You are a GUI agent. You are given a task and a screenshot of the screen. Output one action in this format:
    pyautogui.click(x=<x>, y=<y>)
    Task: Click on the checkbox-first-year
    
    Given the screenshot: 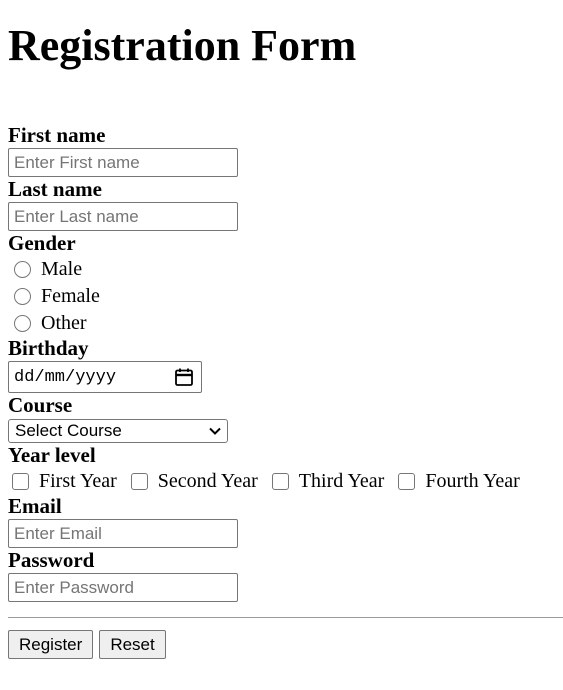 What is the action you would take?
    pyautogui.click(x=20, y=481)
    